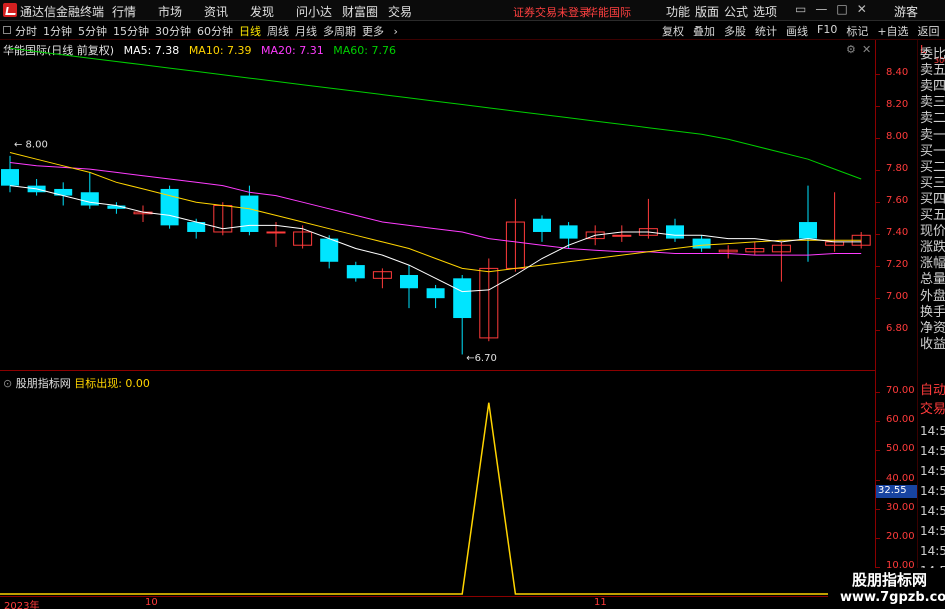 The height and width of the screenshot is (609, 945). Describe the element at coordinates (857, 31) in the screenshot. I see `mark-button: 标记` at that location.